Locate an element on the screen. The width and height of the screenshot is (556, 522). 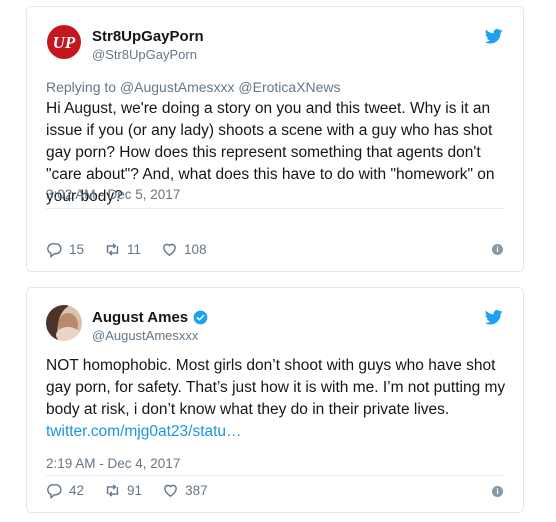
reply-count: 15 is located at coordinates (77, 249).